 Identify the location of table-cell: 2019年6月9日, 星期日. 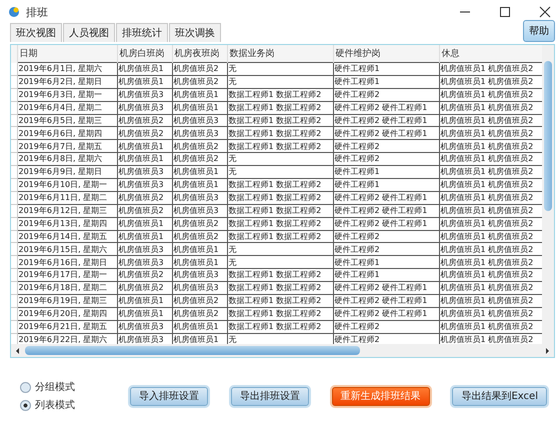
(67, 172).